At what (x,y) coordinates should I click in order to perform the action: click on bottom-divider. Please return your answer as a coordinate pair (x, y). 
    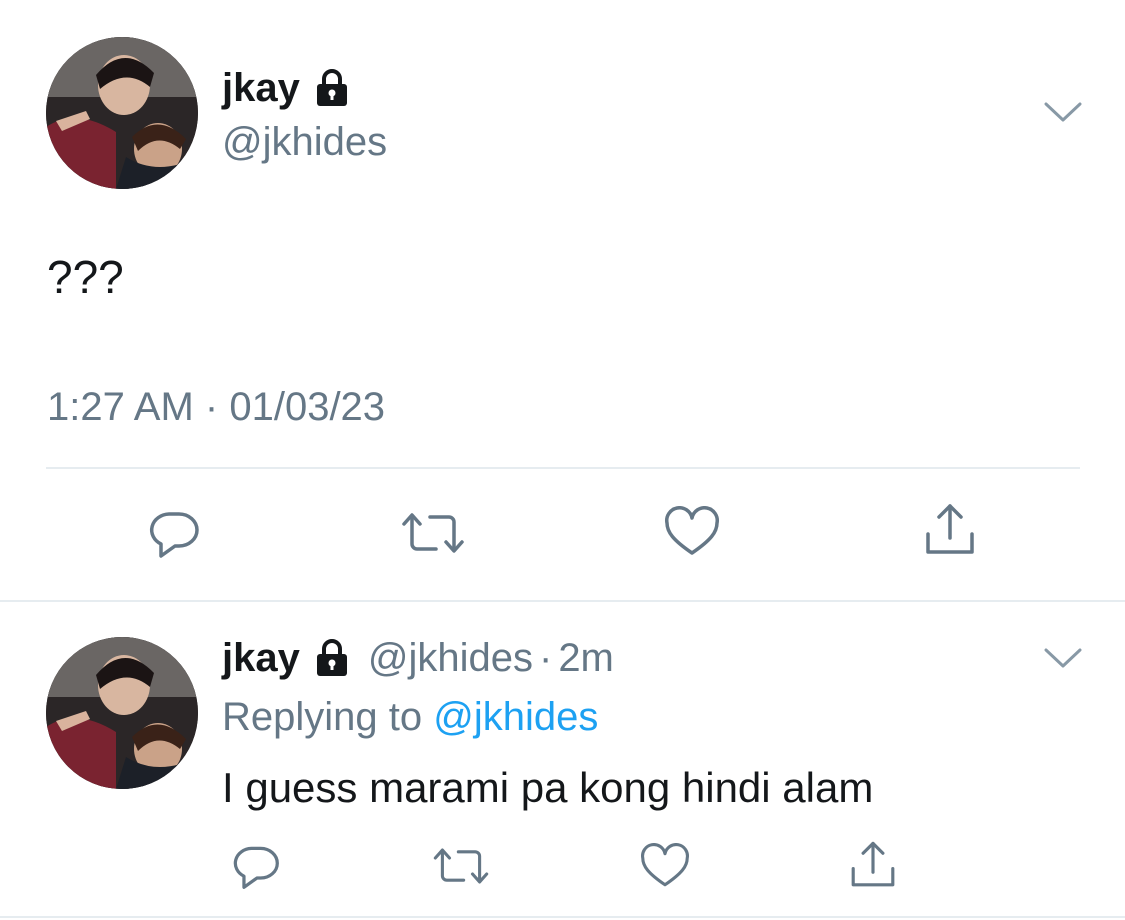
    Looking at the image, I should click on (562, 917).